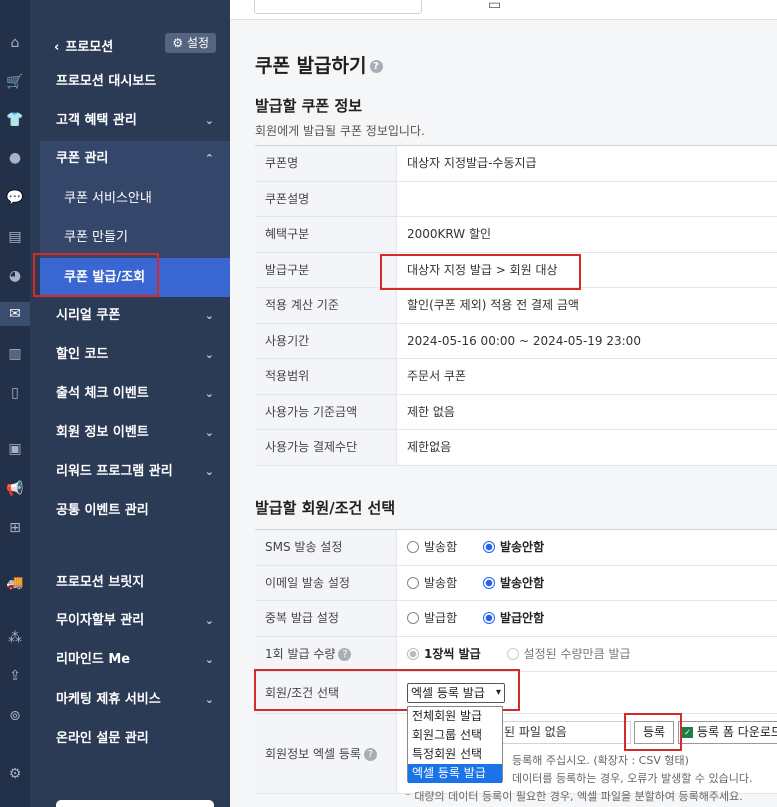 The image size is (777, 807). I want to click on dropdown-option-all: 전체회원 발급, so click(455, 716).